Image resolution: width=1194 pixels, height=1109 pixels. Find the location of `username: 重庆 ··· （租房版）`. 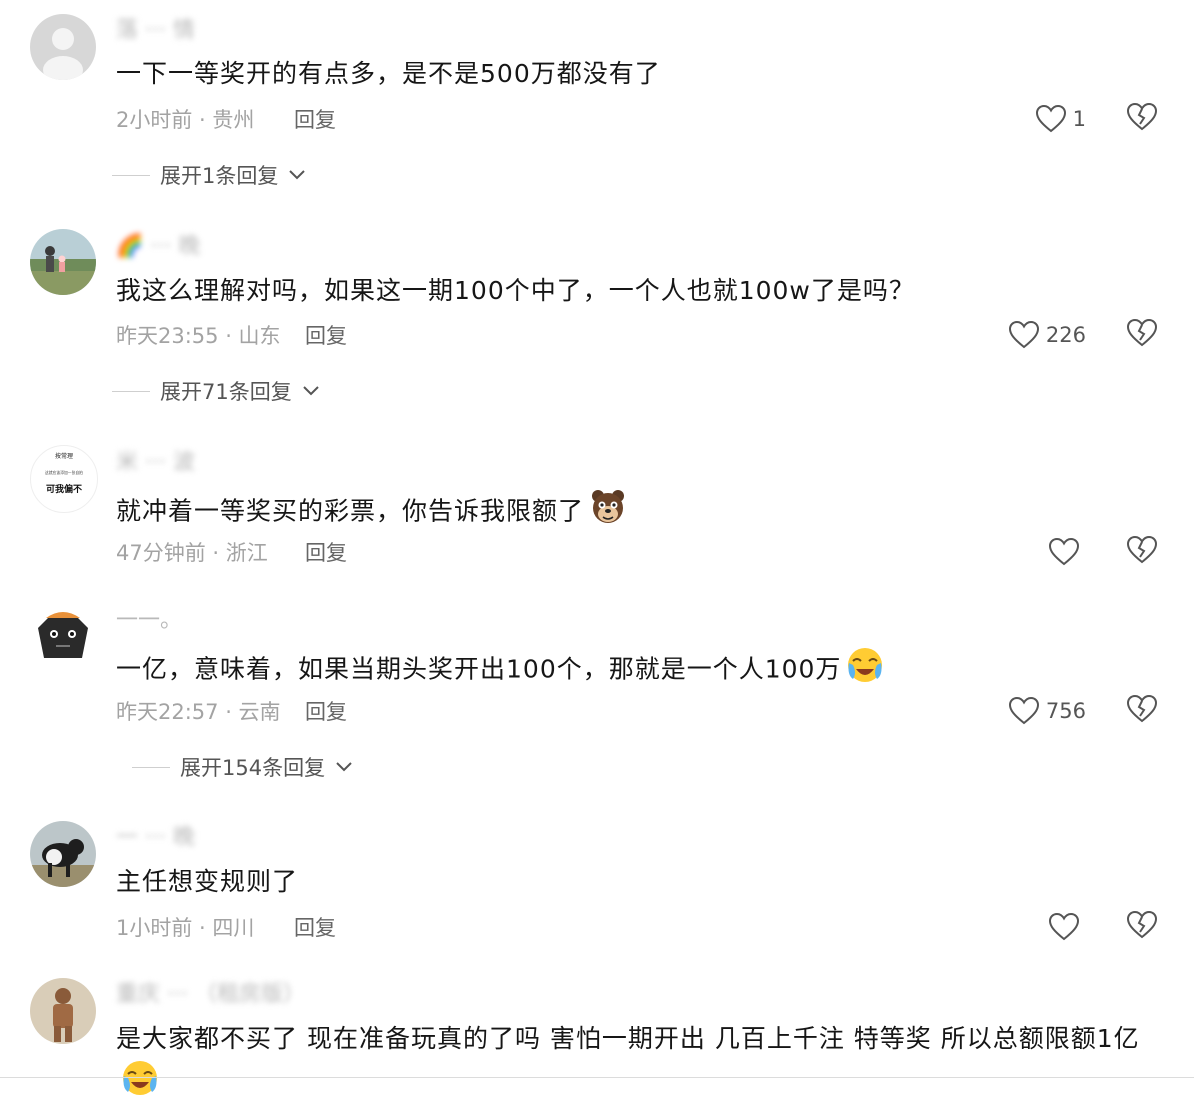

username: 重庆 ··· （租房版） is located at coordinates (210, 995).